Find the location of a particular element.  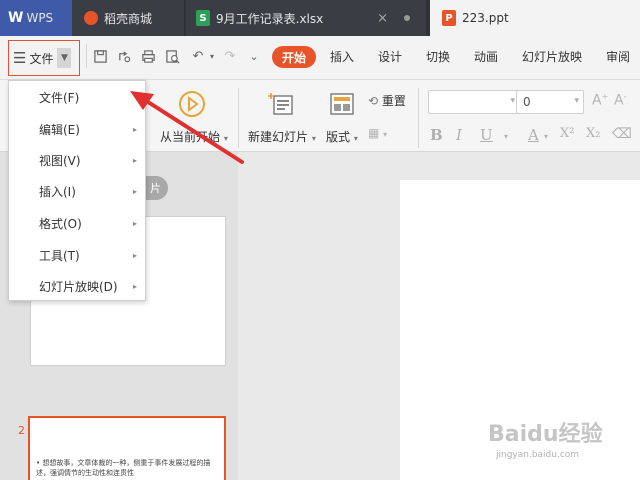

menu-item-slideshow: 幻灯片放映(D) ▸ is located at coordinates (77, 286).